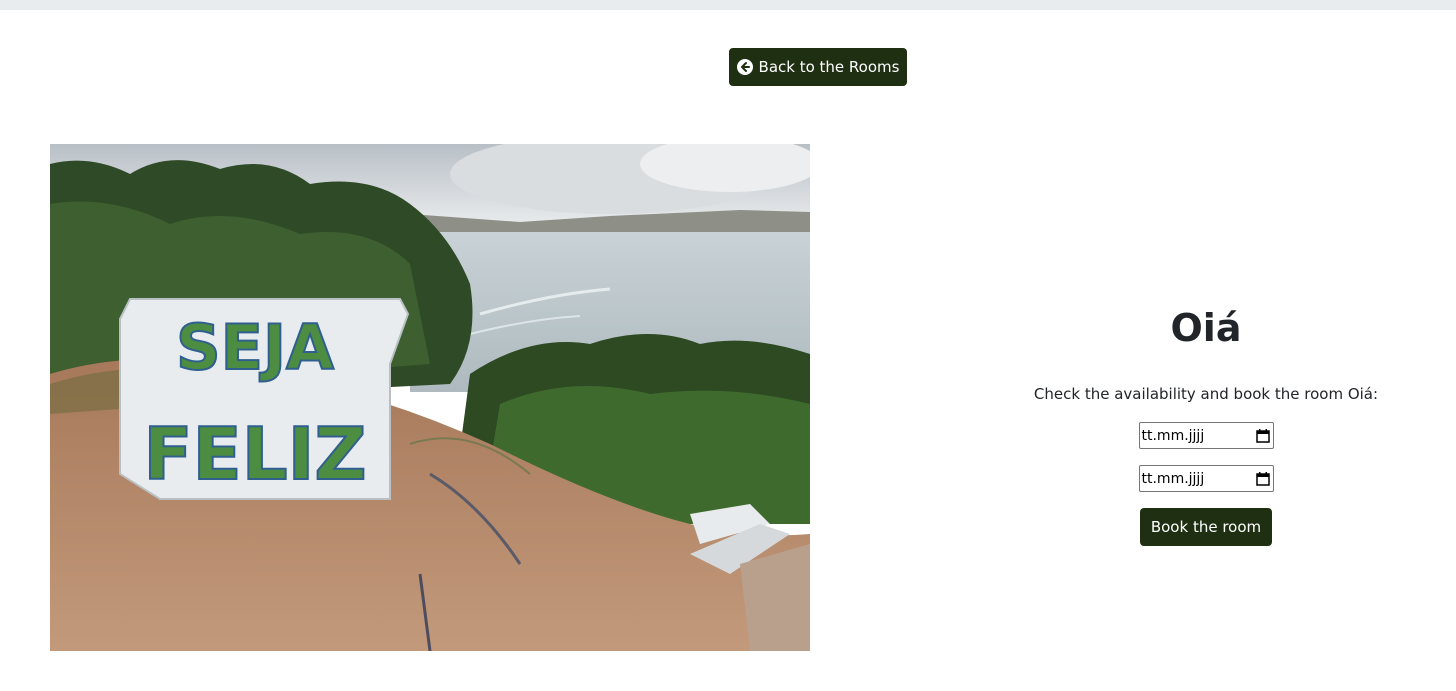 The width and height of the screenshot is (1456, 691). I want to click on sign-stone: SEJA FELIZ, so click(264, 399).